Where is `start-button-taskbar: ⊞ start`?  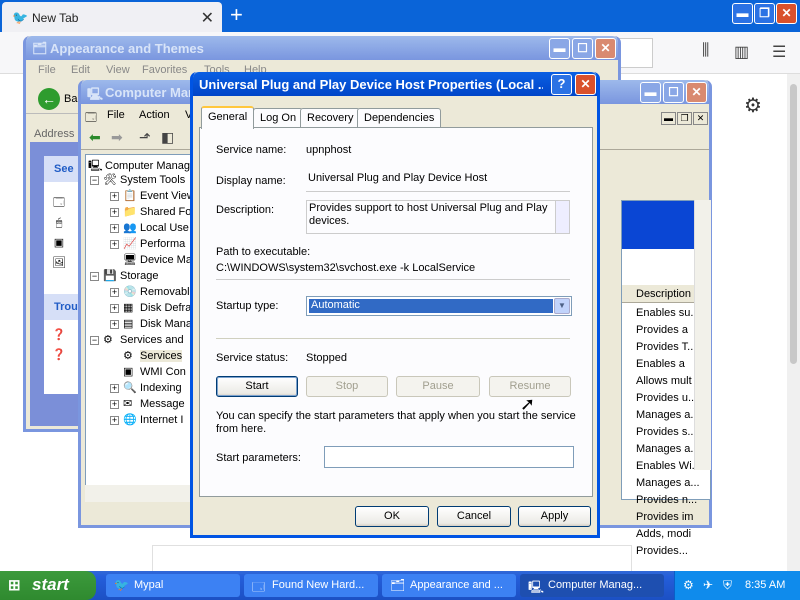
start-button-taskbar: ⊞ start is located at coordinates (48, 585).